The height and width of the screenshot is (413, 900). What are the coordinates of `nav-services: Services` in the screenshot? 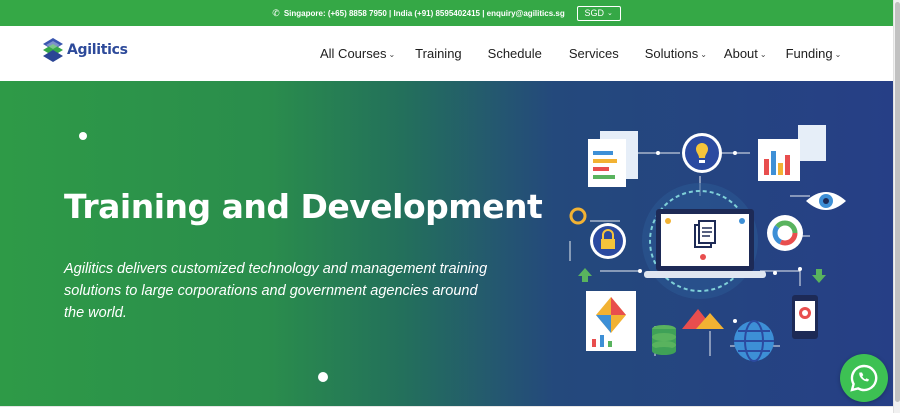 It's located at (594, 53).